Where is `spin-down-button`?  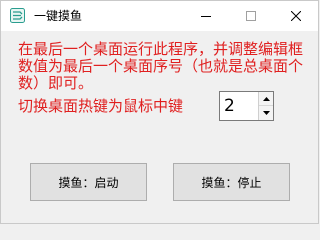 spin-down-button is located at coordinates (266, 113).